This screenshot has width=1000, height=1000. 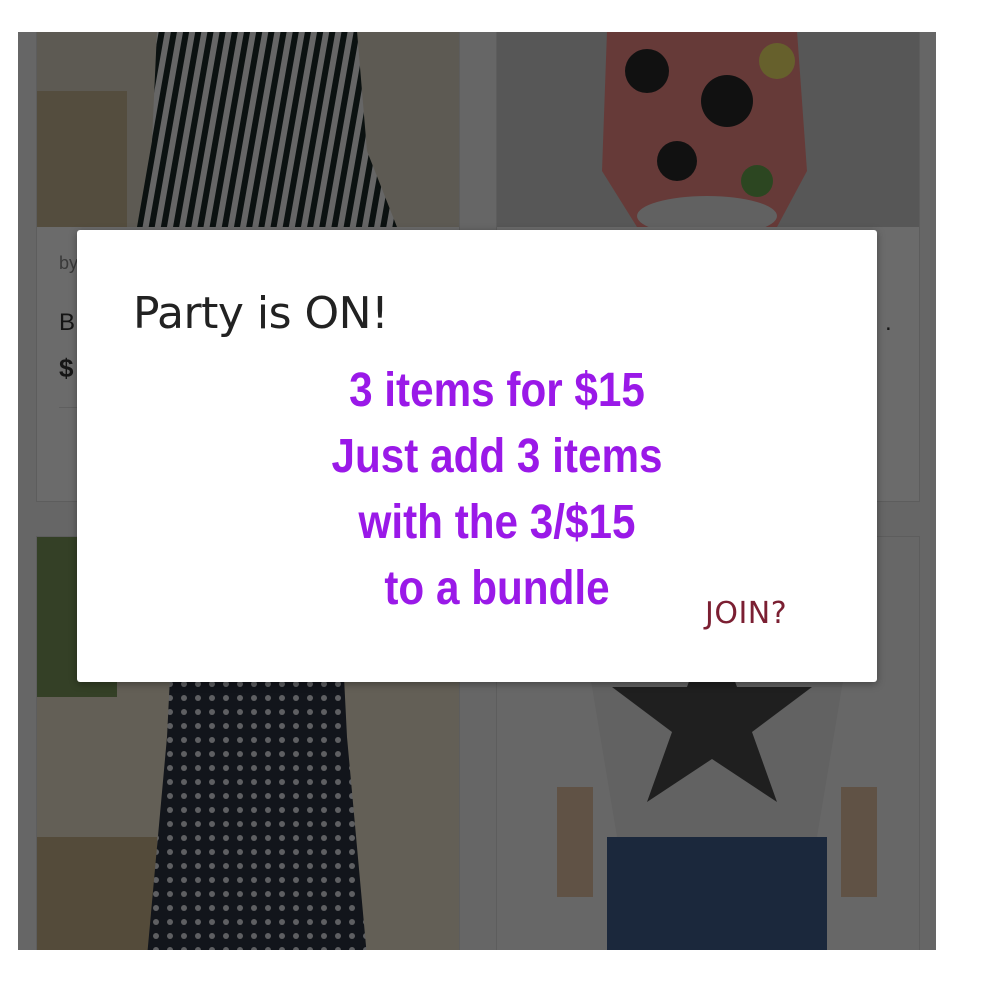 What do you see at coordinates (497, 390) in the screenshot?
I see `promo-line: 3 items for $15` at bounding box center [497, 390].